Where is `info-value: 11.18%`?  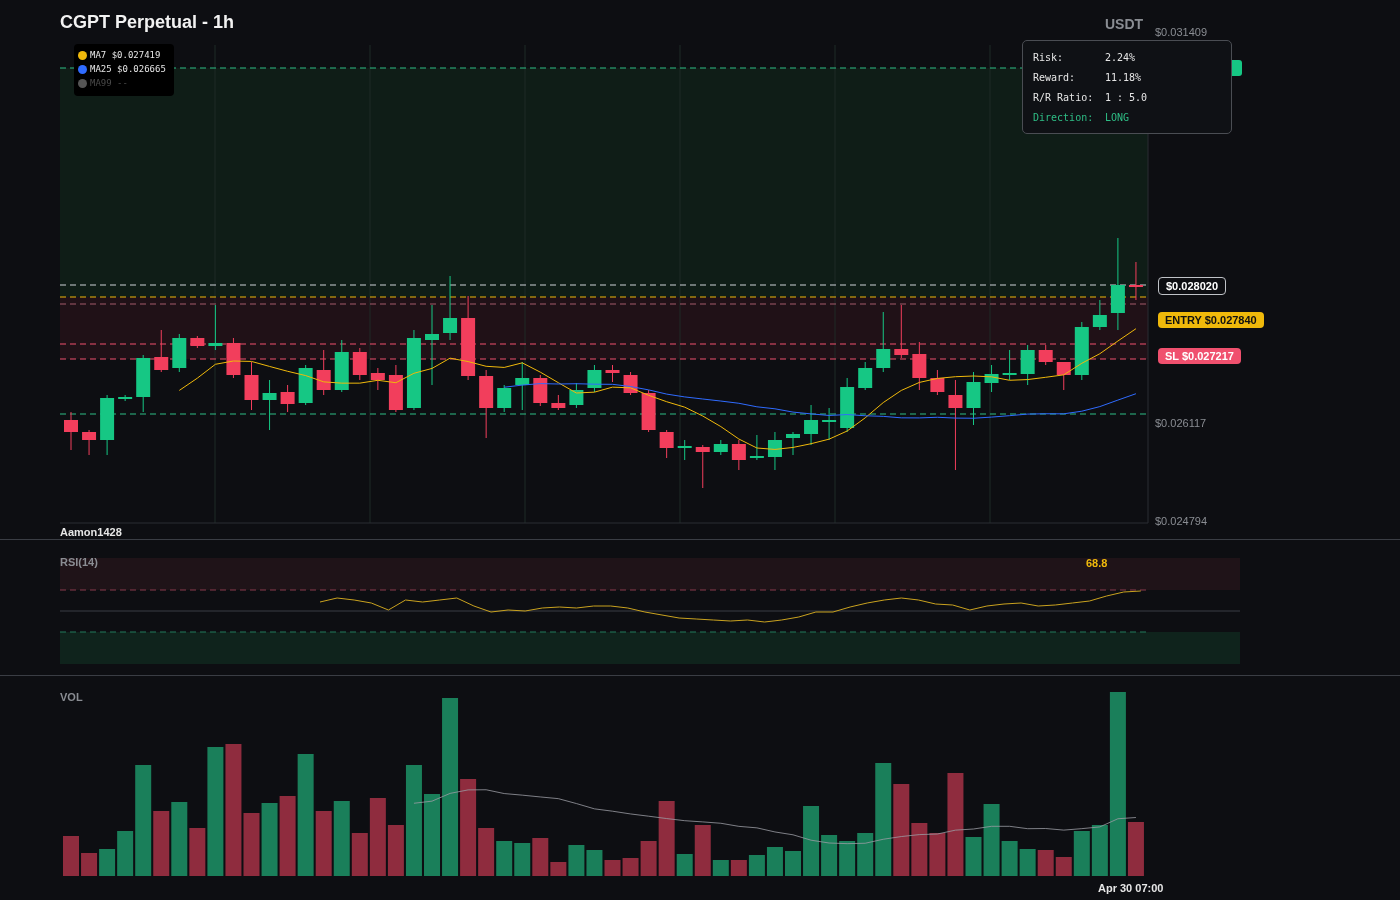
info-value: 11.18% is located at coordinates (1123, 77).